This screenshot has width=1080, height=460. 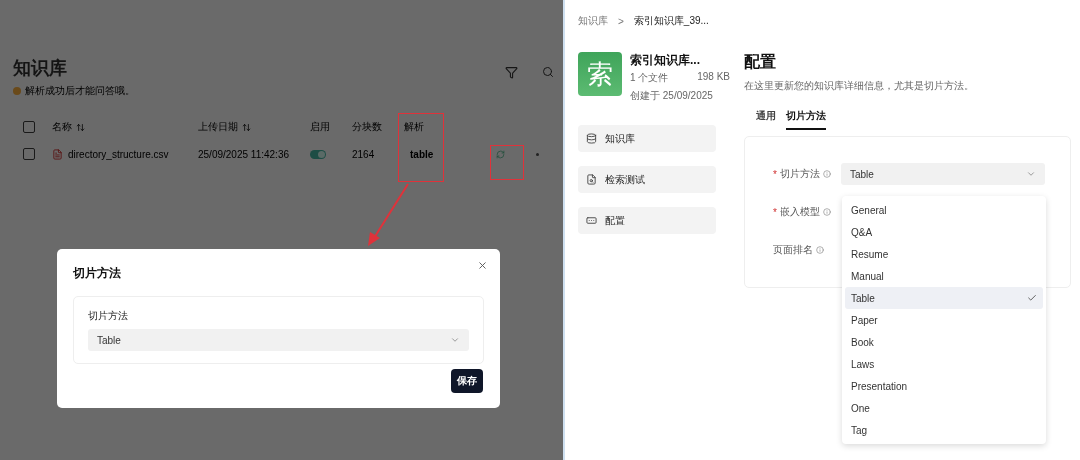 I want to click on row-checkbox, so click(x=29, y=154).